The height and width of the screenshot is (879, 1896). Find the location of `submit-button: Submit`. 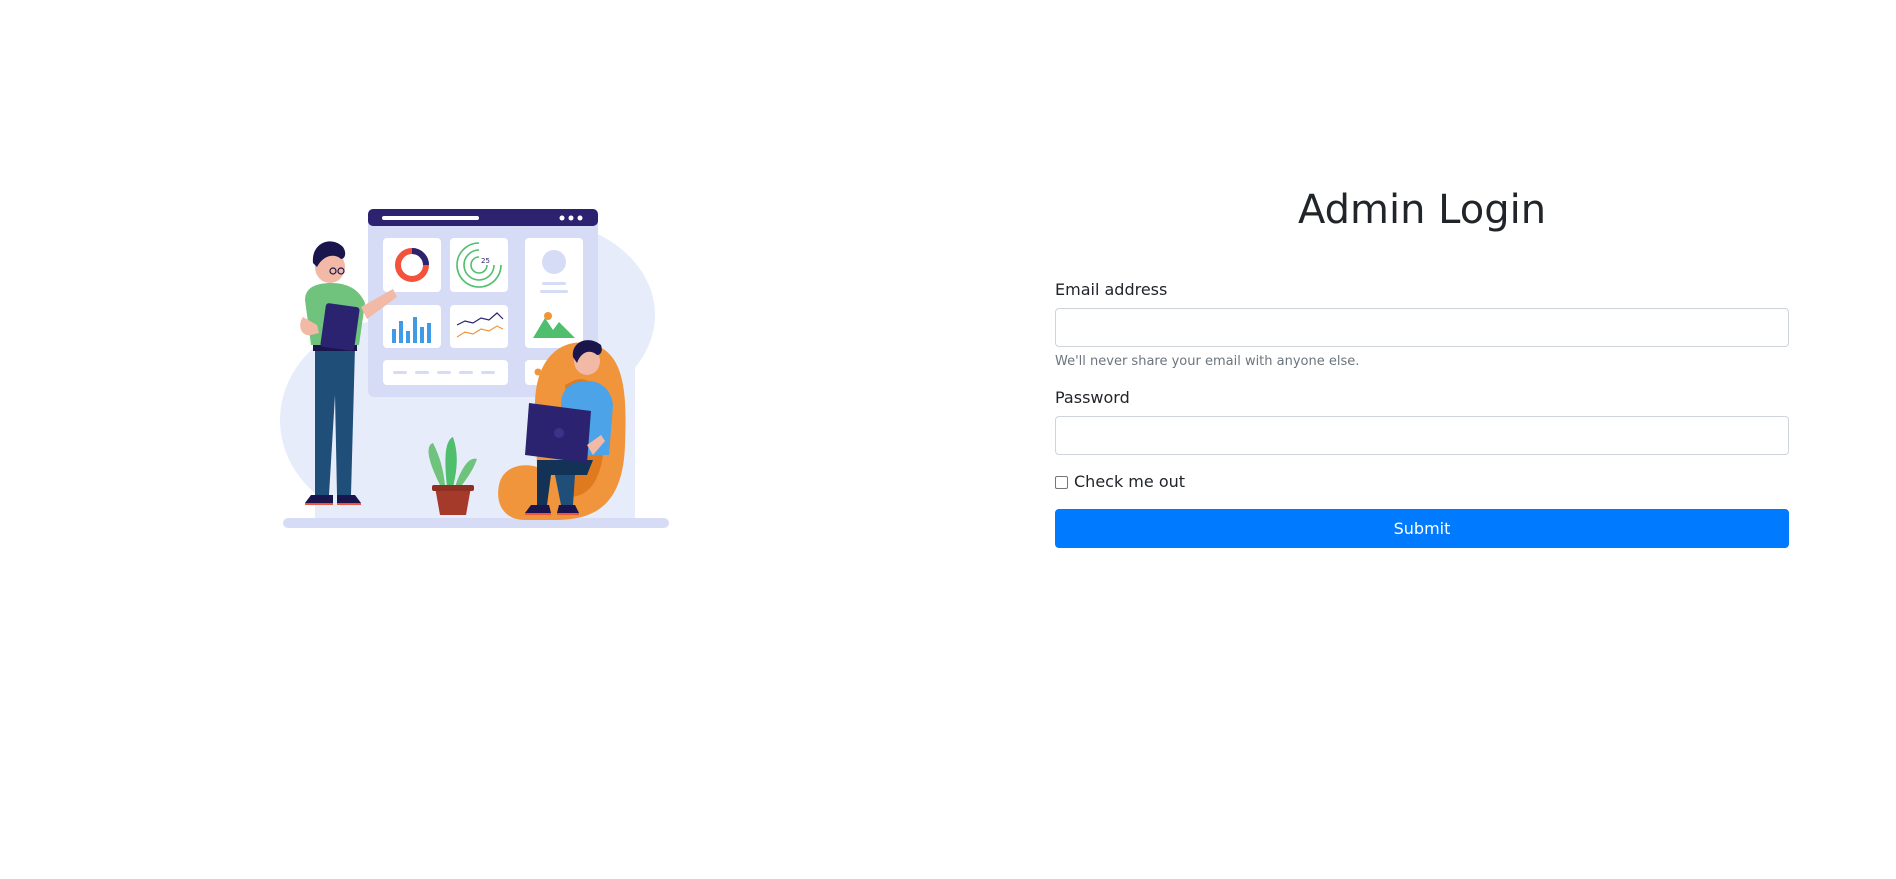

submit-button: Submit is located at coordinates (1422, 528).